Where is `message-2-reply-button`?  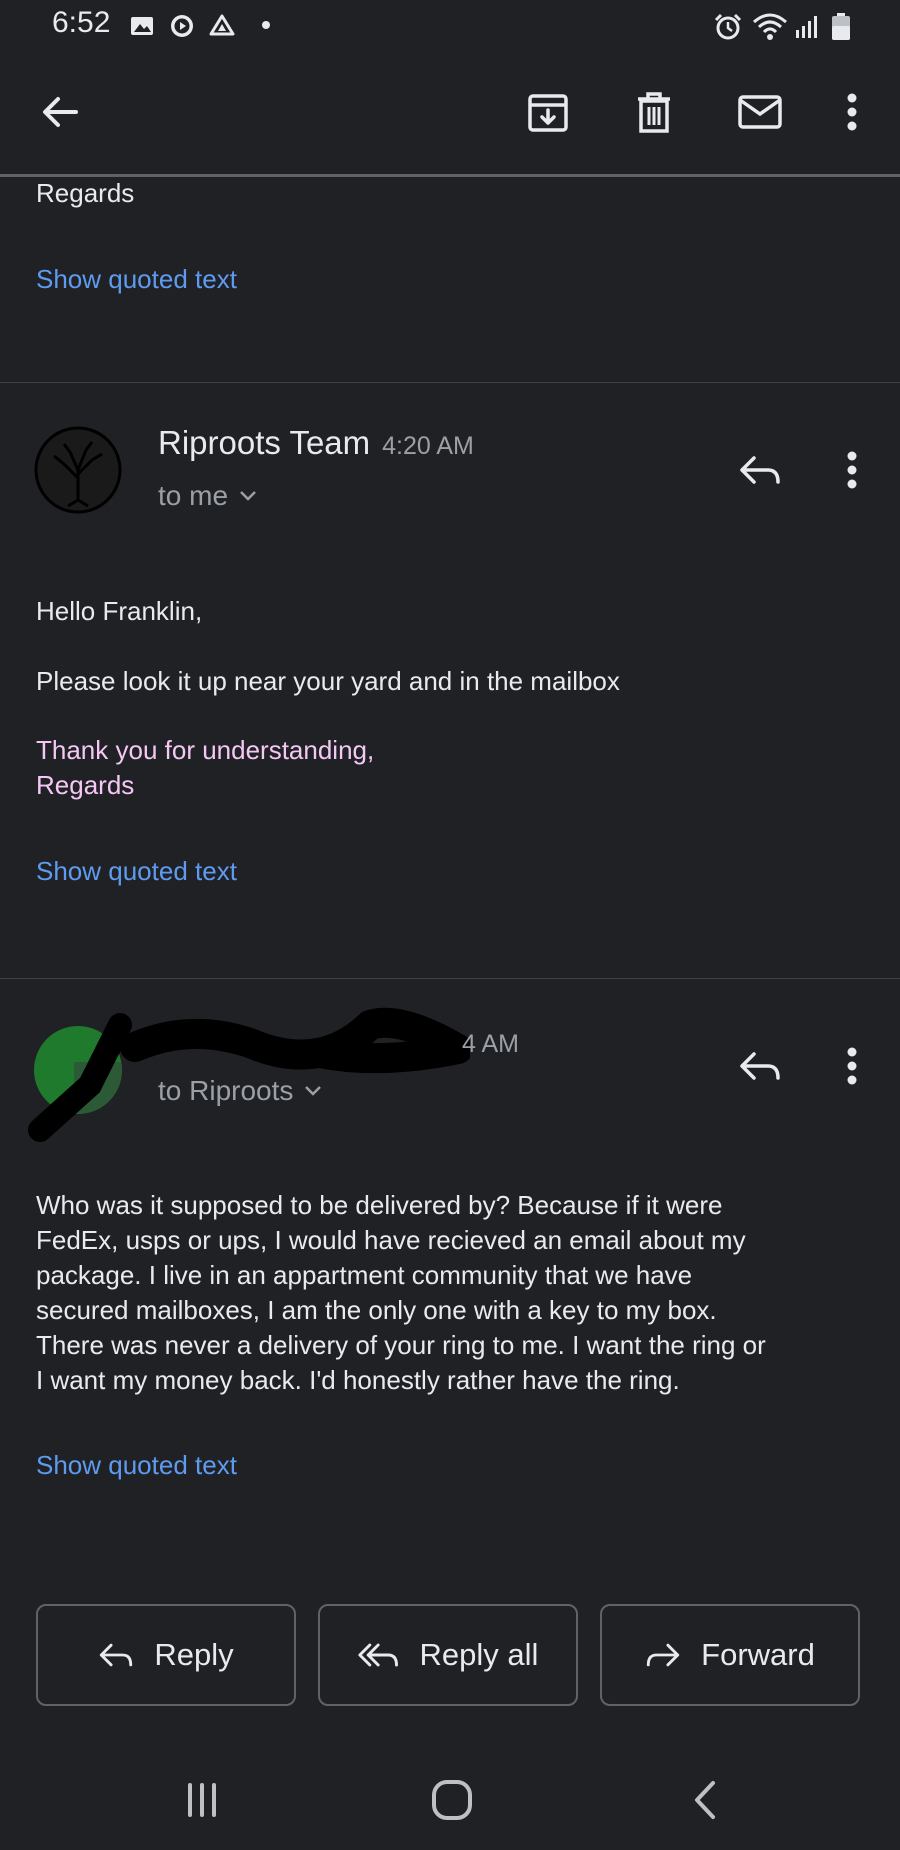 message-2-reply-button is located at coordinates (760, 470).